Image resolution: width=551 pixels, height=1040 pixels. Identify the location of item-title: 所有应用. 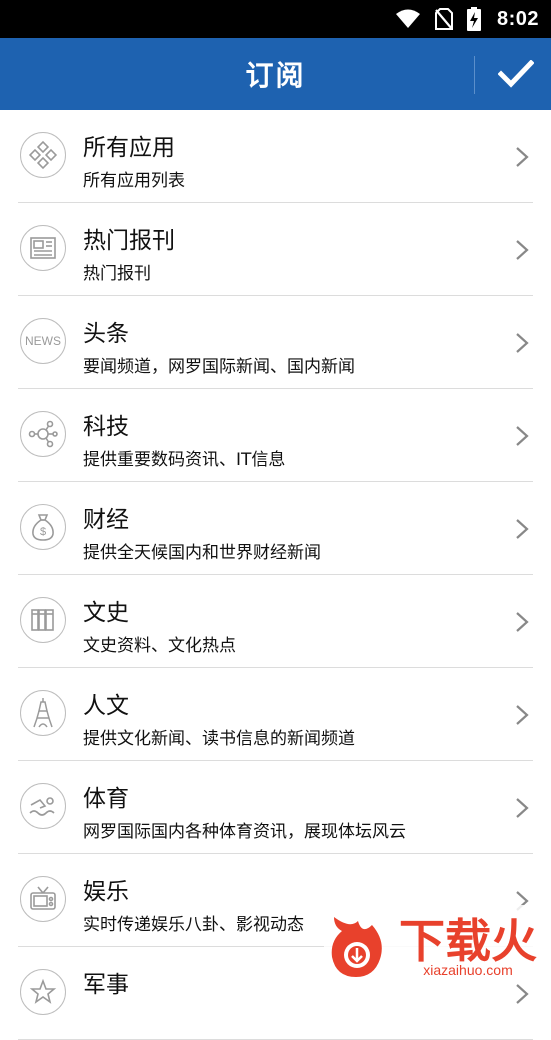
(129, 148).